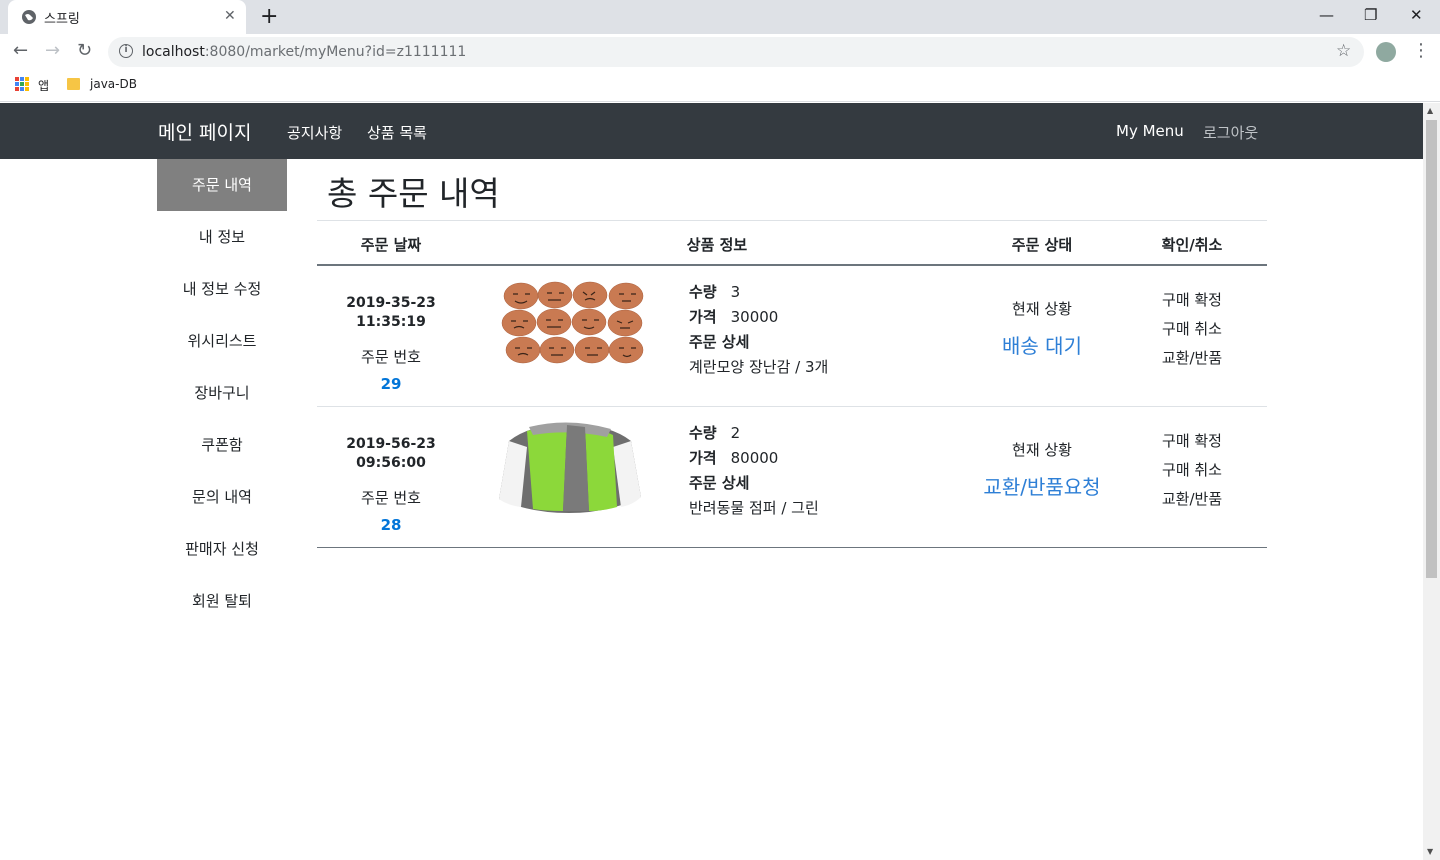  What do you see at coordinates (792, 243) in the screenshot?
I see `table-header: 주문 날짜 상품 정보 주문 상태 확인/취소` at bounding box center [792, 243].